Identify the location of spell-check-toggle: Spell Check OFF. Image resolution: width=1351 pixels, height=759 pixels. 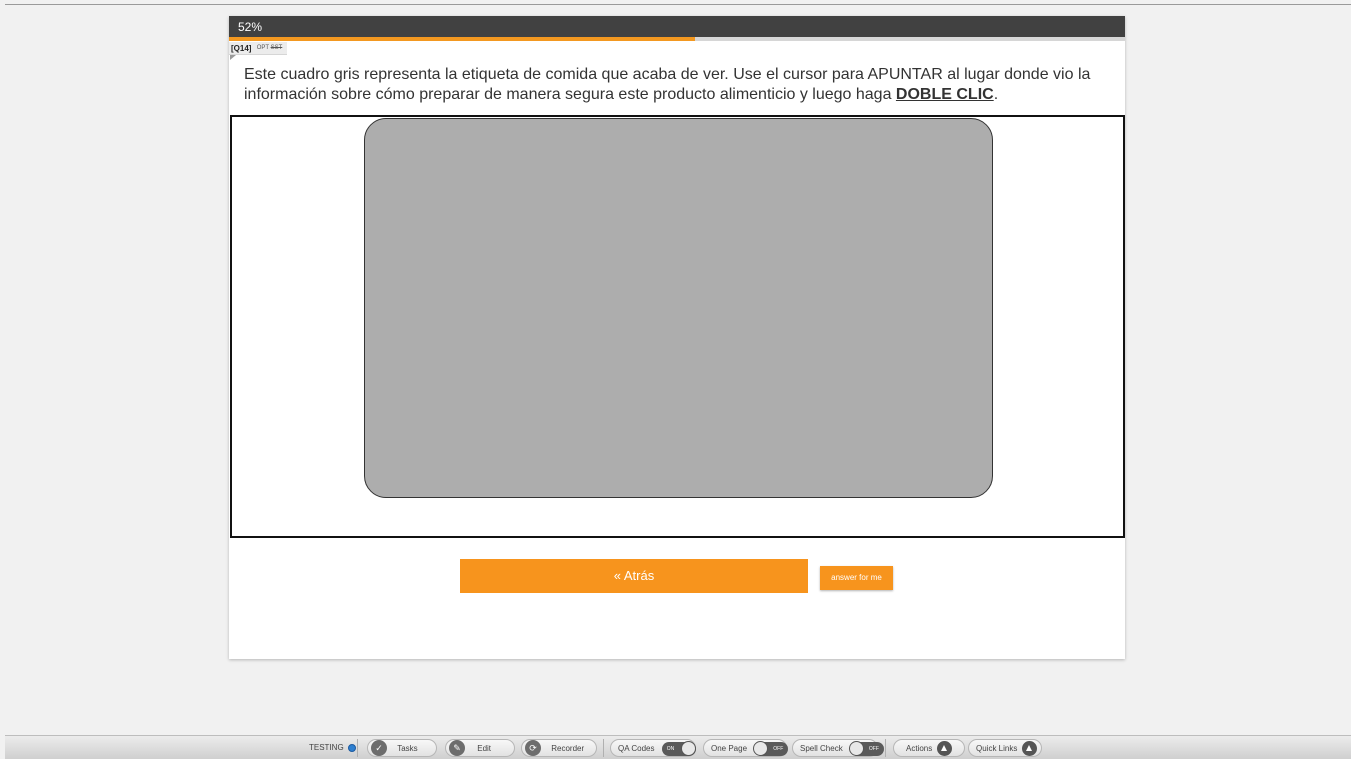
(838, 748).